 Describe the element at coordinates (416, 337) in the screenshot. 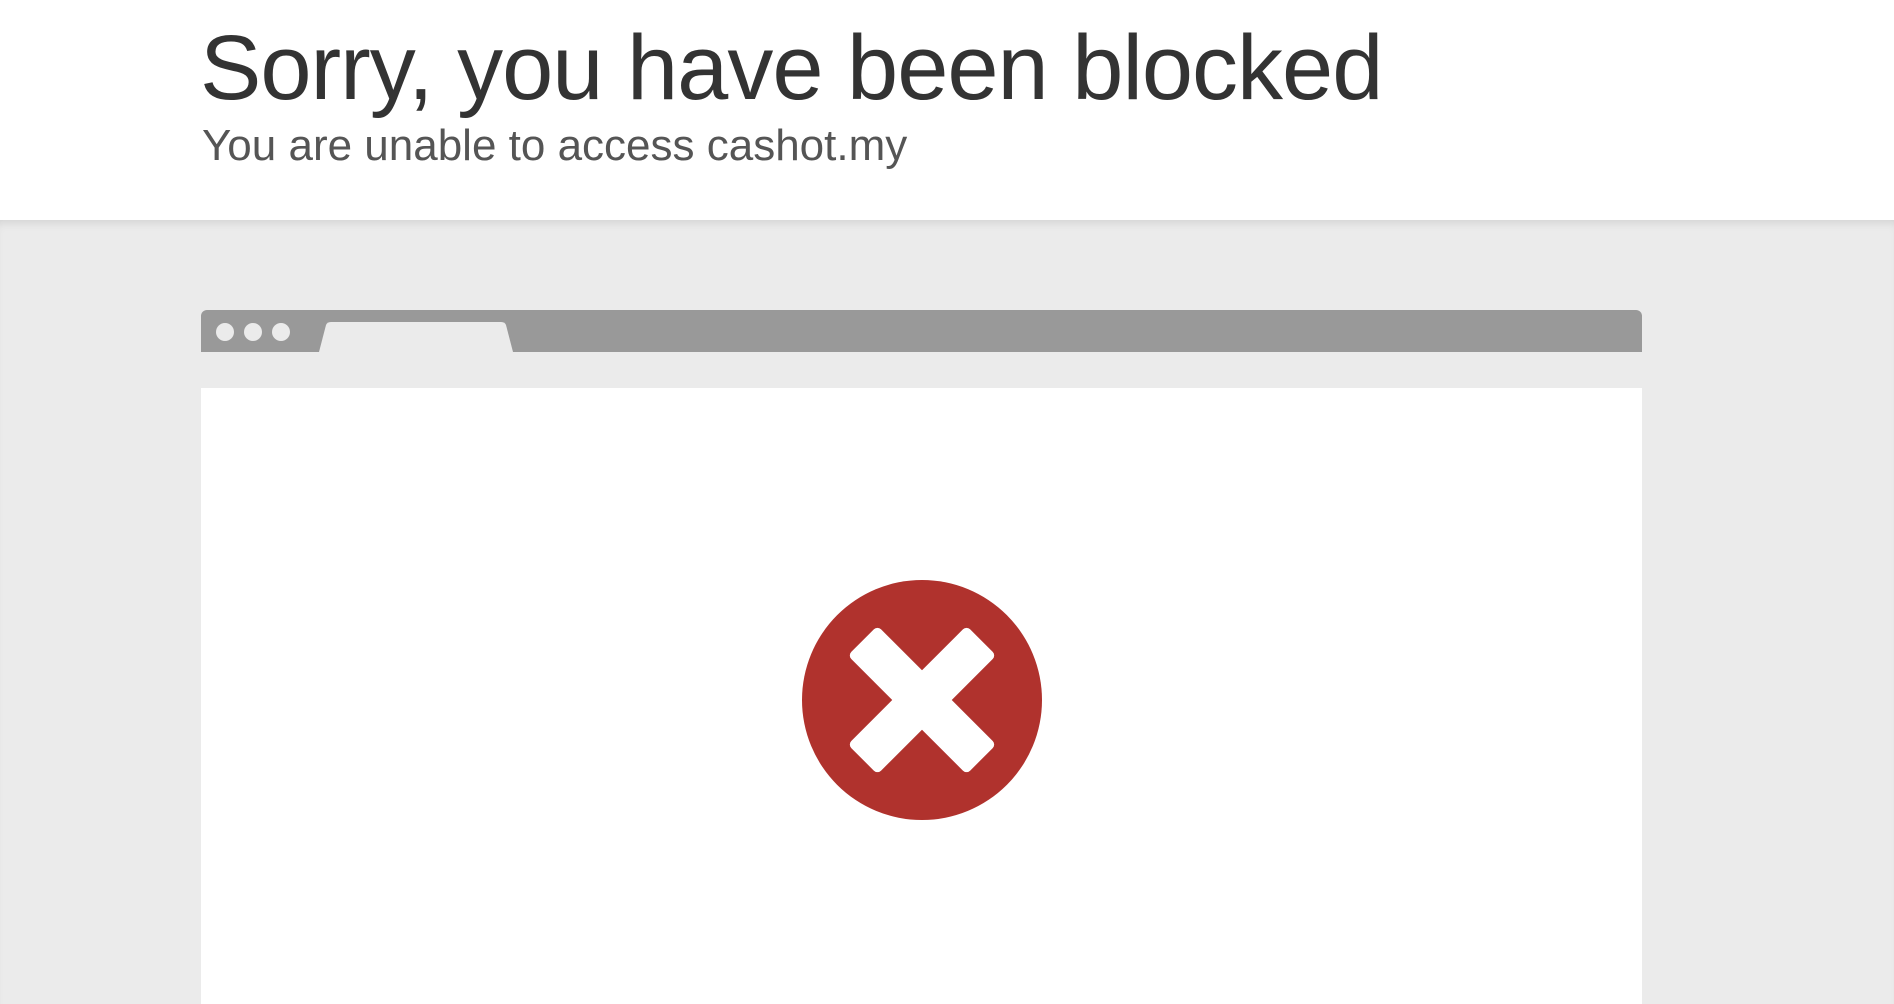

I see `browser-tab-icon` at that location.